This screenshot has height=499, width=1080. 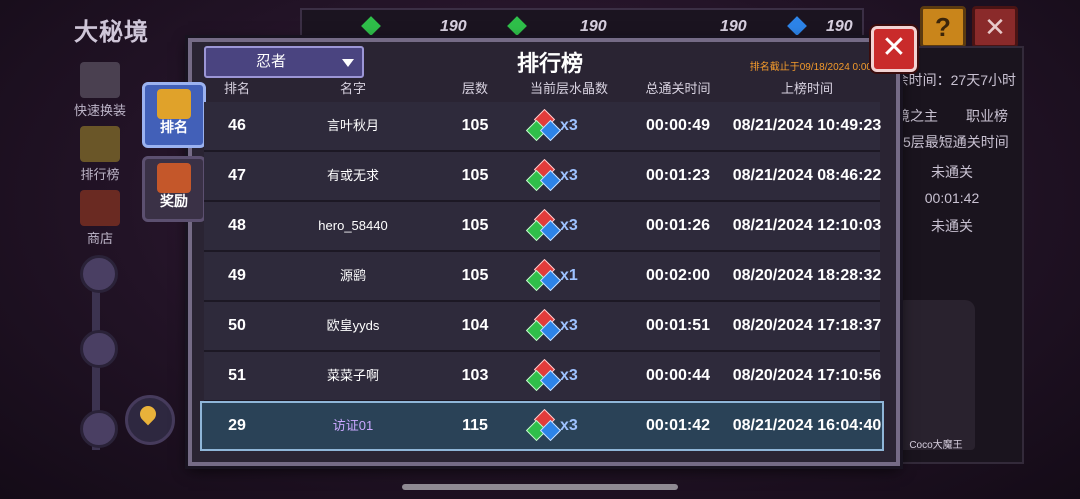 I want to click on time-cell: 00:01:51, so click(x=678, y=325).